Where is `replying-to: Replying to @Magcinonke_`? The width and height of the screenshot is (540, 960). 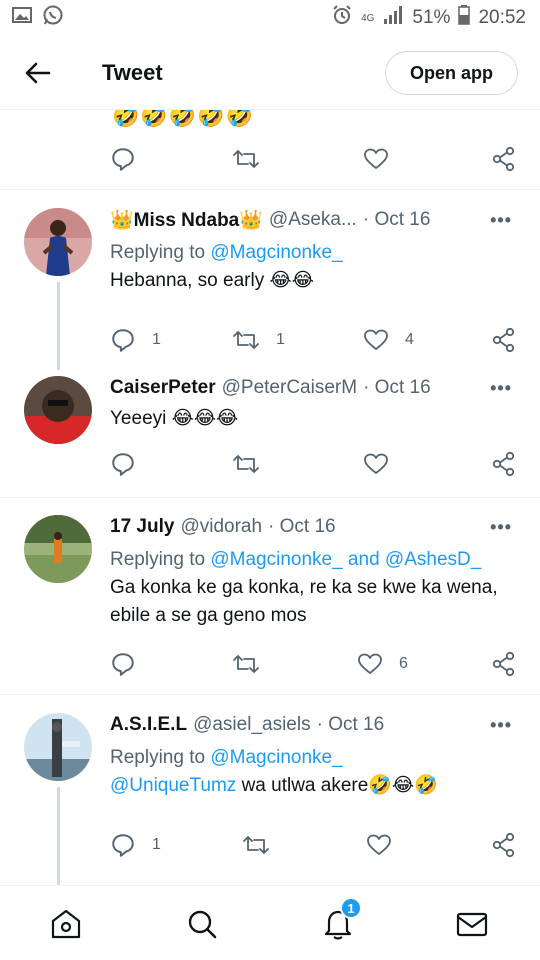 replying-to: Replying to @Magcinonke_ is located at coordinates (310, 253).